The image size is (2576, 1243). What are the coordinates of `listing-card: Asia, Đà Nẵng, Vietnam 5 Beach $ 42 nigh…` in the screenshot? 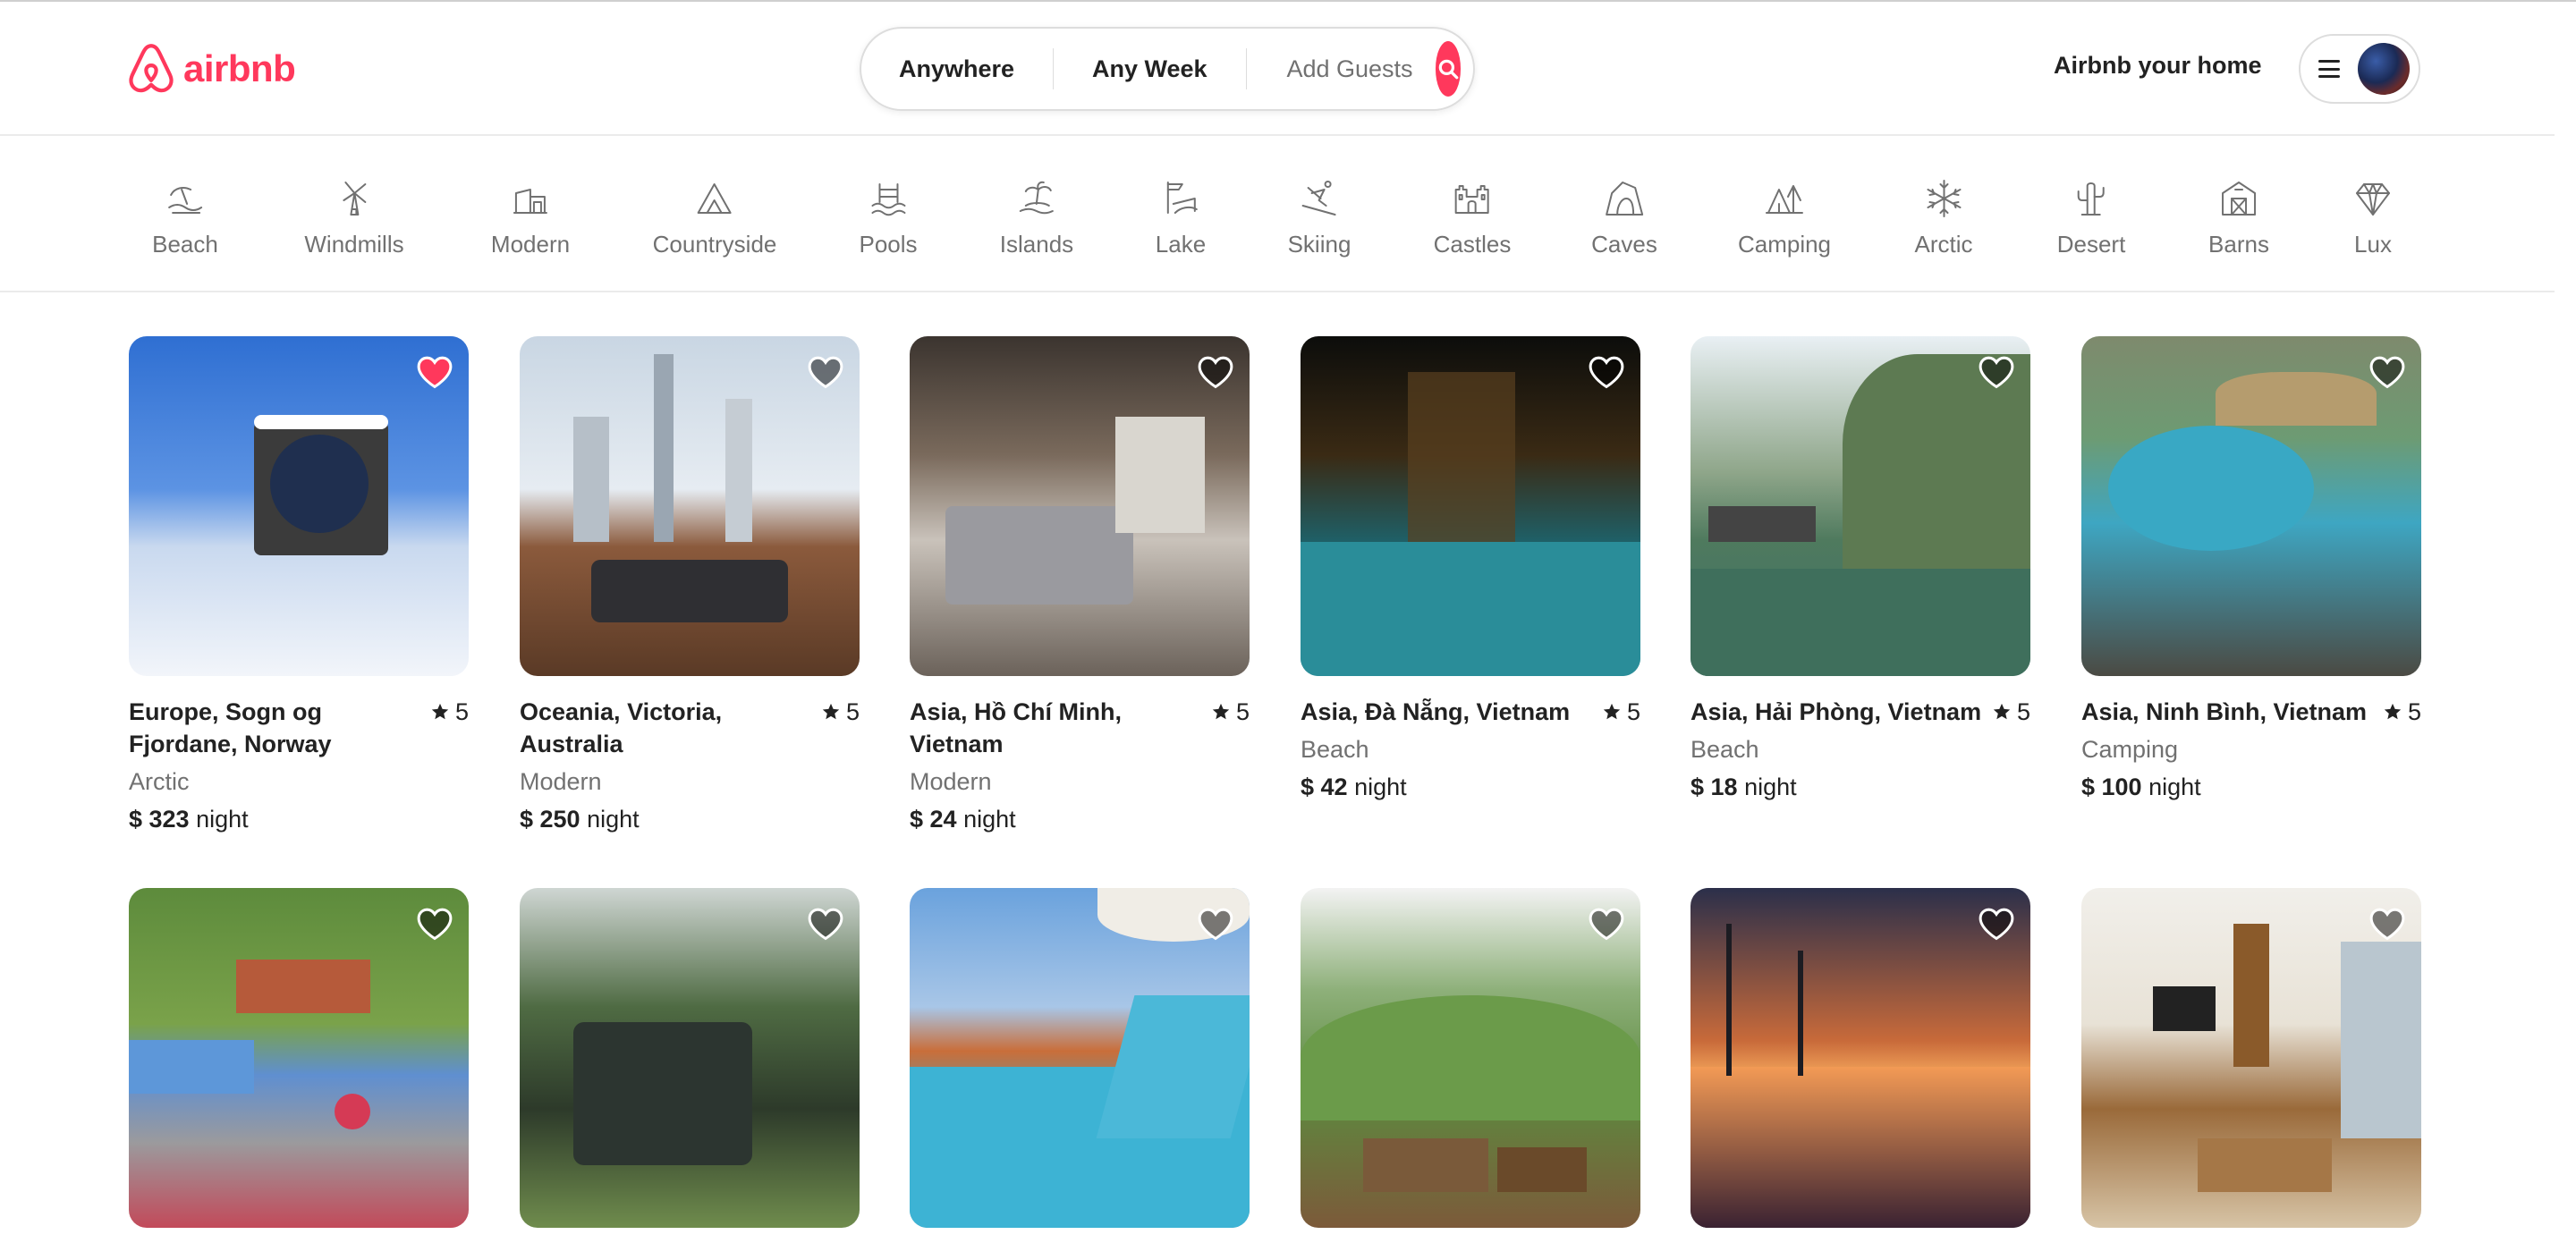 It's located at (1470, 569).